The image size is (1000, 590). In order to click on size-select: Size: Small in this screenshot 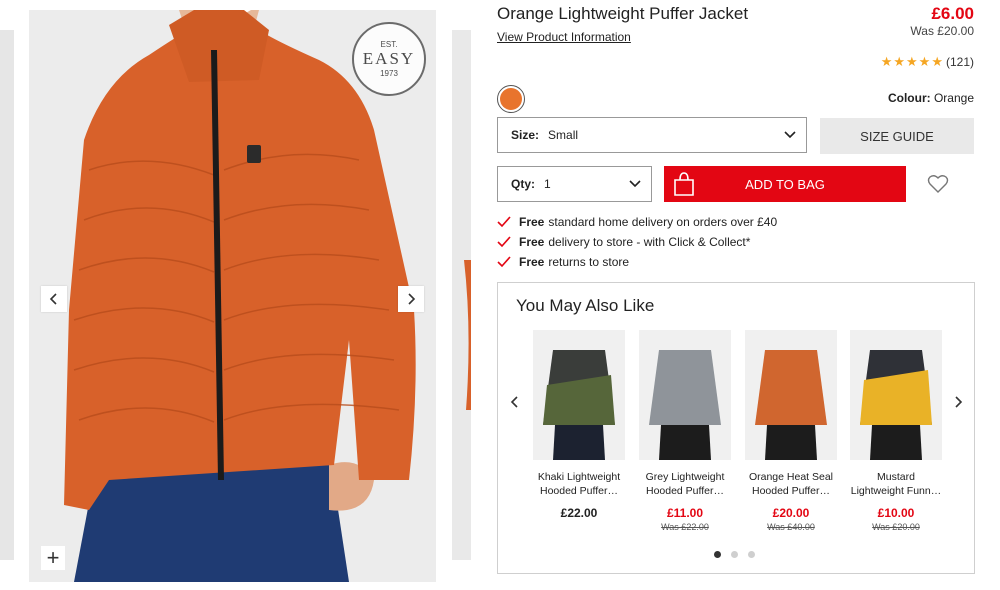, I will do `click(652, 135)`.